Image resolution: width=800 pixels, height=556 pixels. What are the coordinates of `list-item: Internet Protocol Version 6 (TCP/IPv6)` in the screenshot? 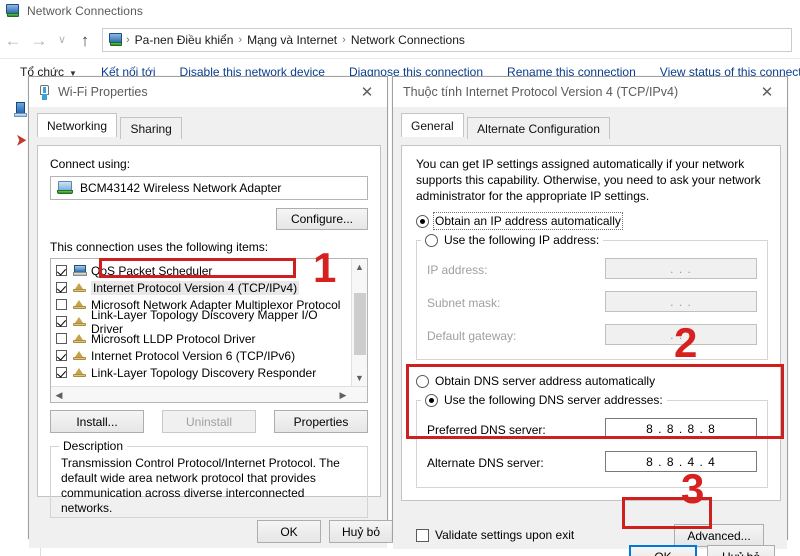 It's located at (201, 355).